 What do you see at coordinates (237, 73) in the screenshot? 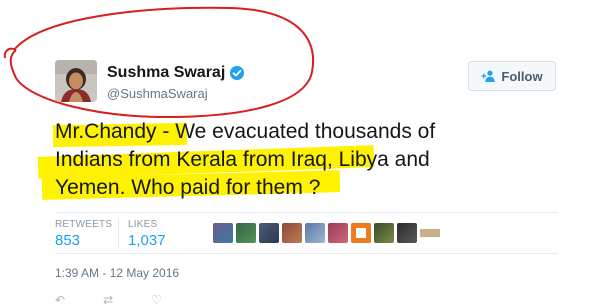
I see `verified-badge-icon` at bounding box center [237, 73].